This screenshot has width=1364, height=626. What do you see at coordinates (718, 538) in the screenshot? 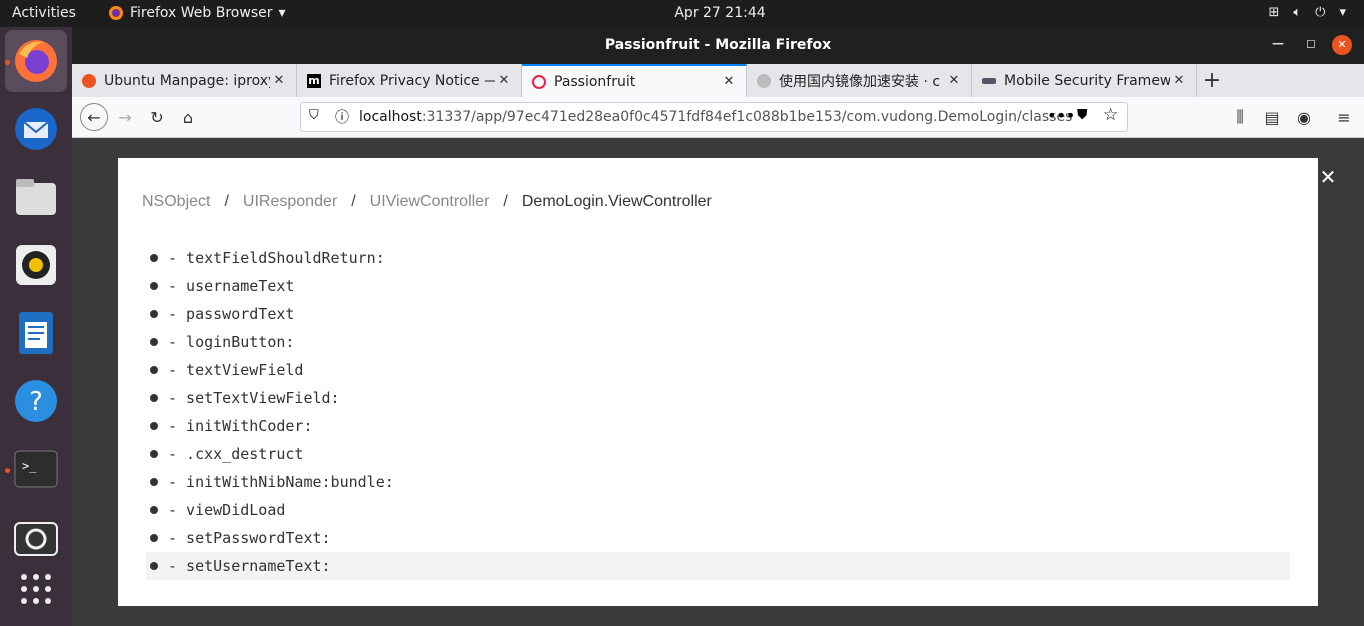
I see `method-item: - setPasswordText:` at bounding box center [718, 538].